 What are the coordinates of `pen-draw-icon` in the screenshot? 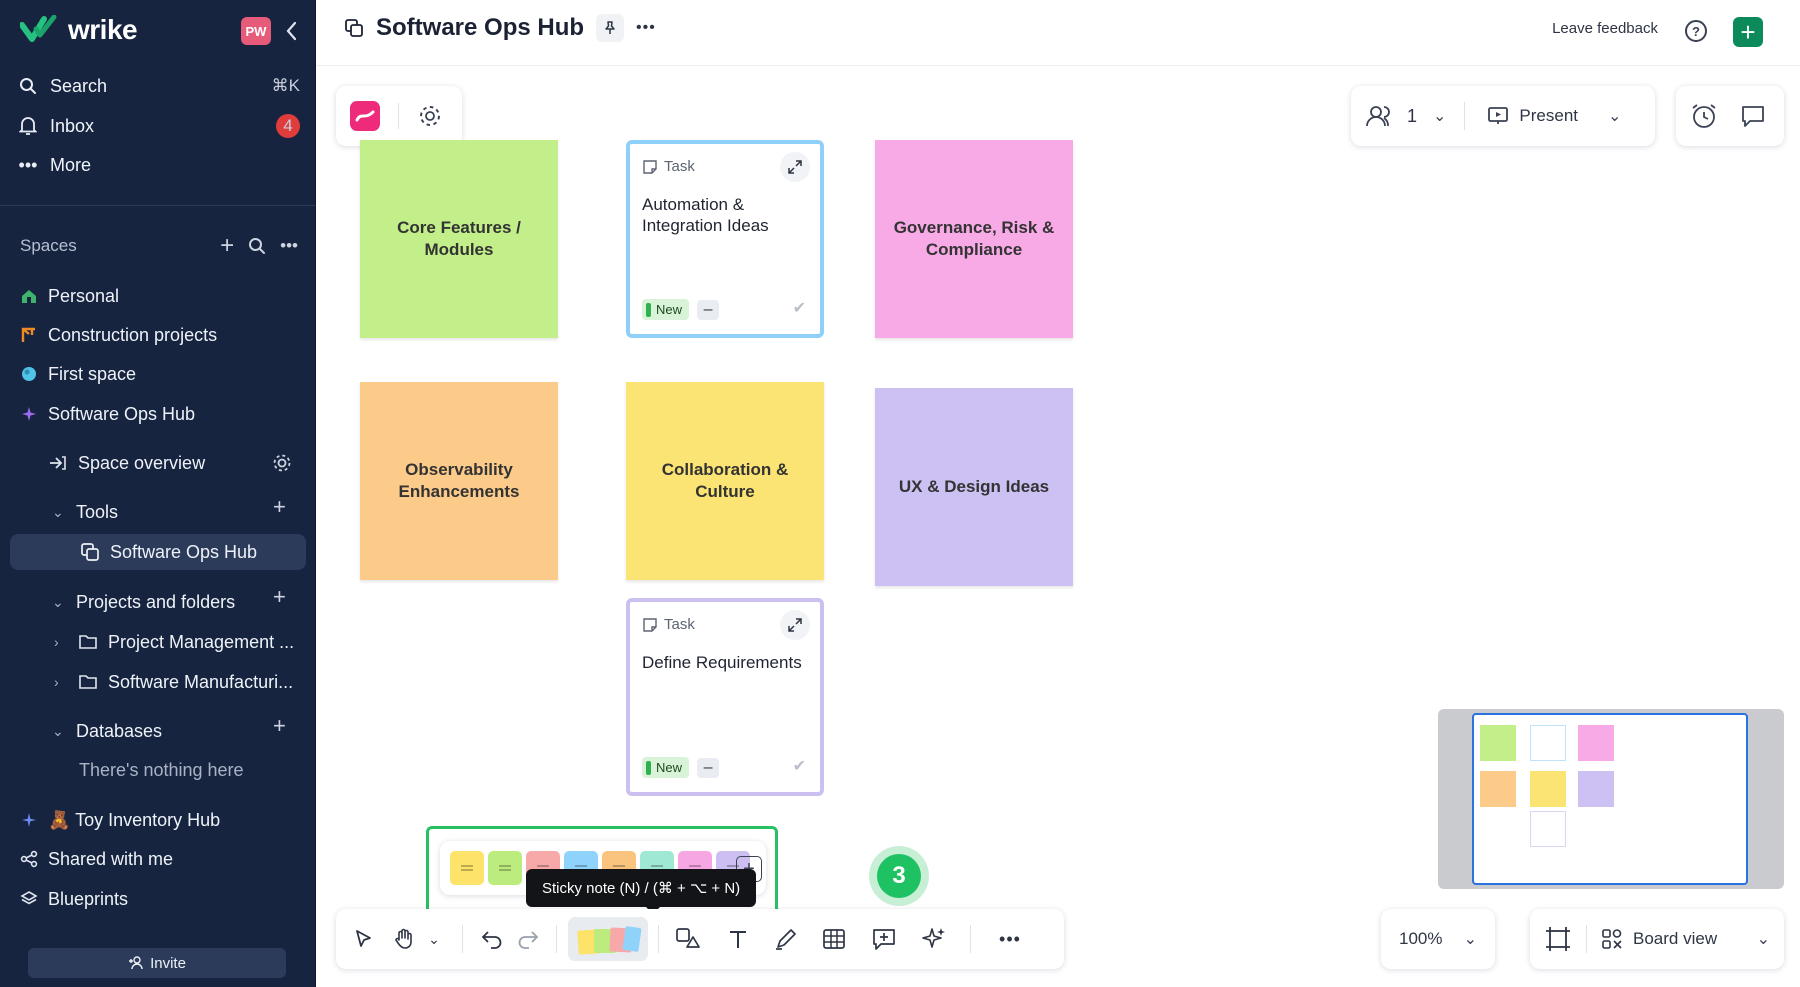 It's located at (786, 939).